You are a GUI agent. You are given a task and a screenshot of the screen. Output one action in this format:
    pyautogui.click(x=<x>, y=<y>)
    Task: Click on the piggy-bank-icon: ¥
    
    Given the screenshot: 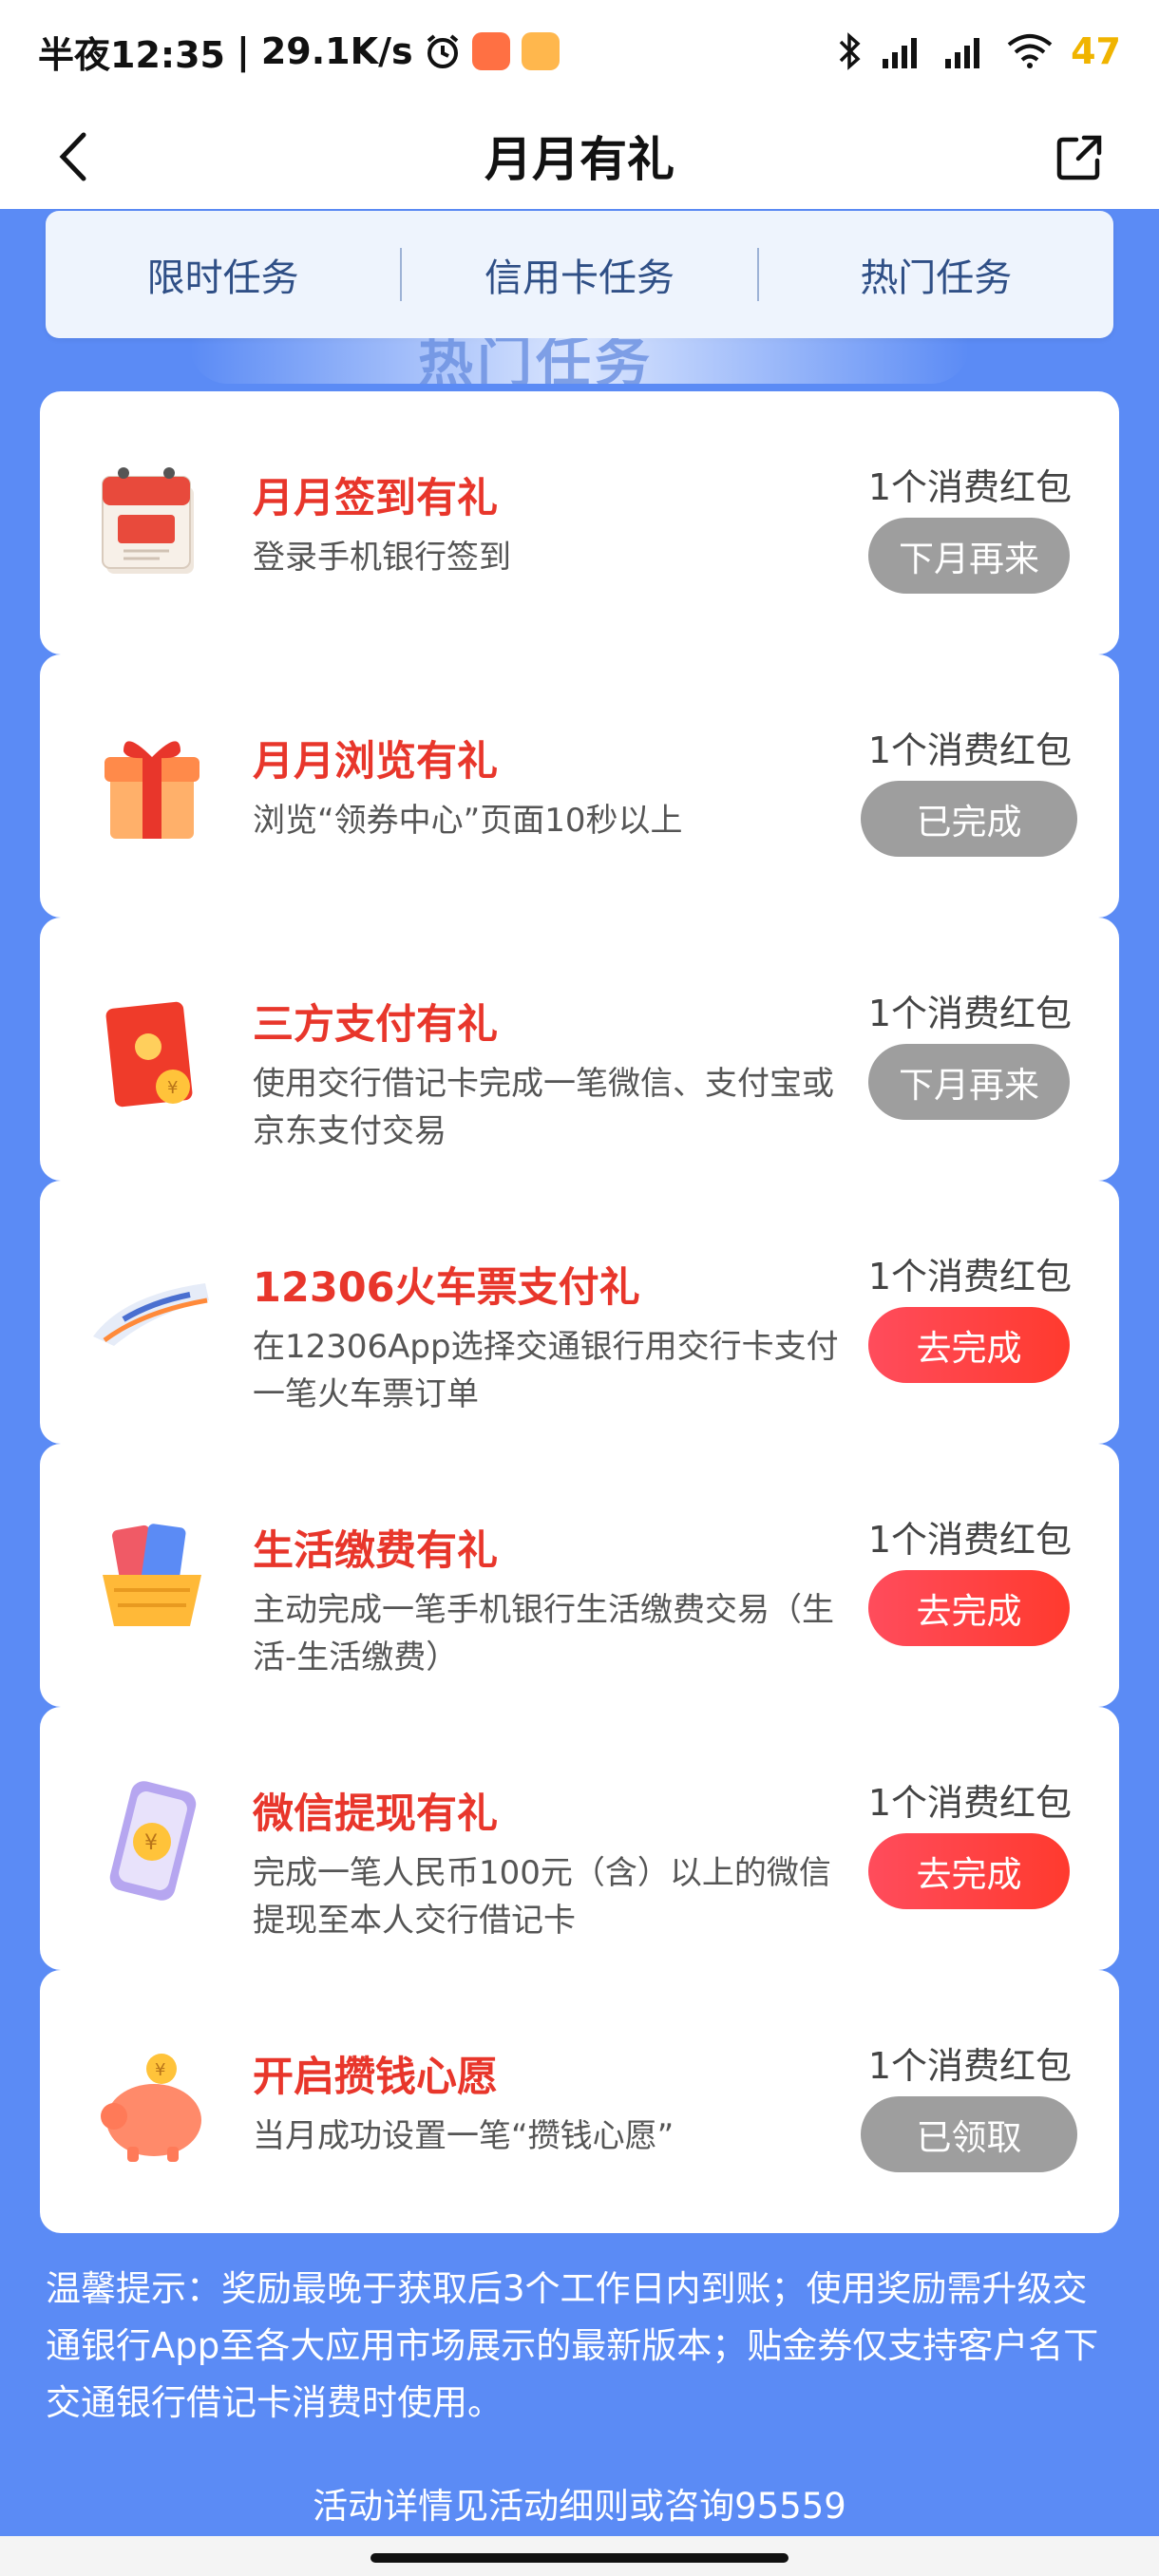 What is the action you would take?
    pyautogui.click(x=152, y=2101)
    